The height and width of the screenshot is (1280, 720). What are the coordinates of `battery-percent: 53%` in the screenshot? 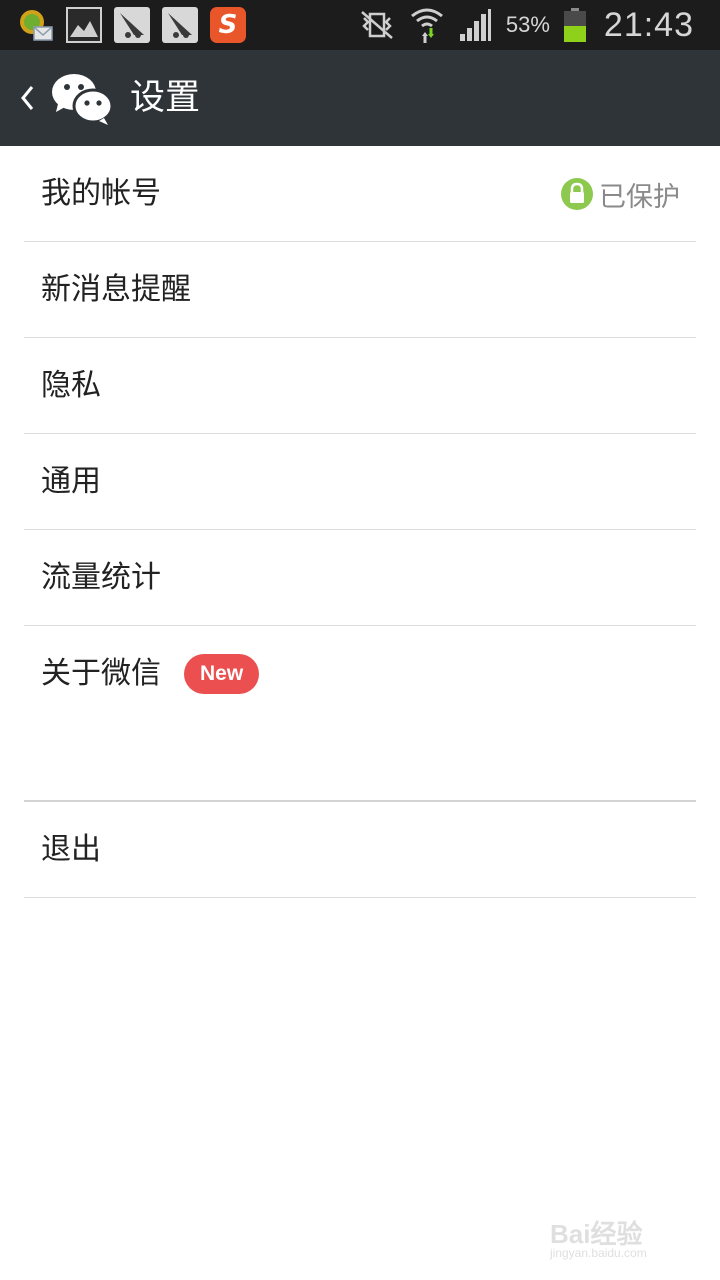 It's located at (527, 24).